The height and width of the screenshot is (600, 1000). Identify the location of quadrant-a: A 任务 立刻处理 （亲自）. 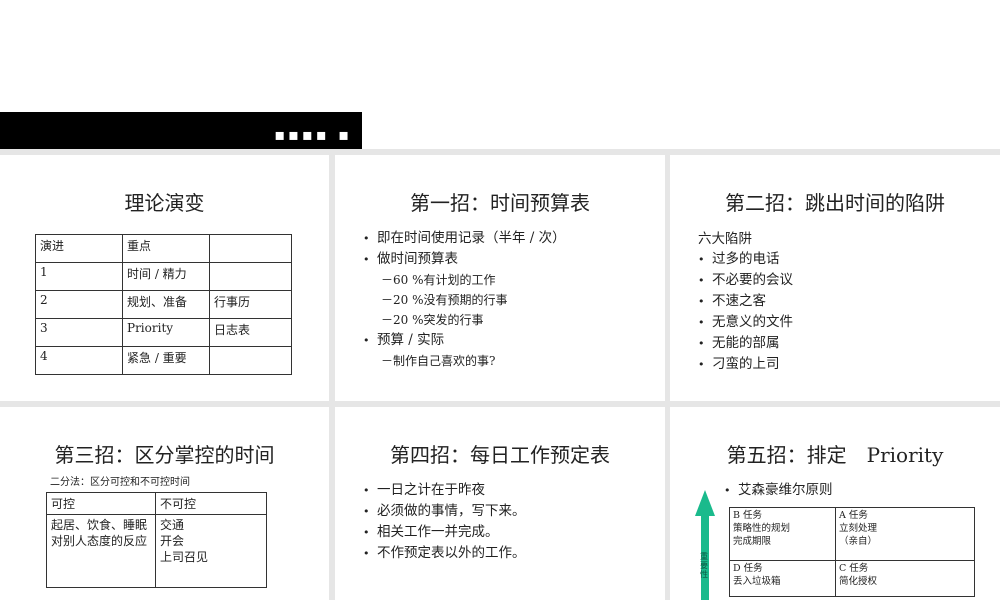
(858, 528).